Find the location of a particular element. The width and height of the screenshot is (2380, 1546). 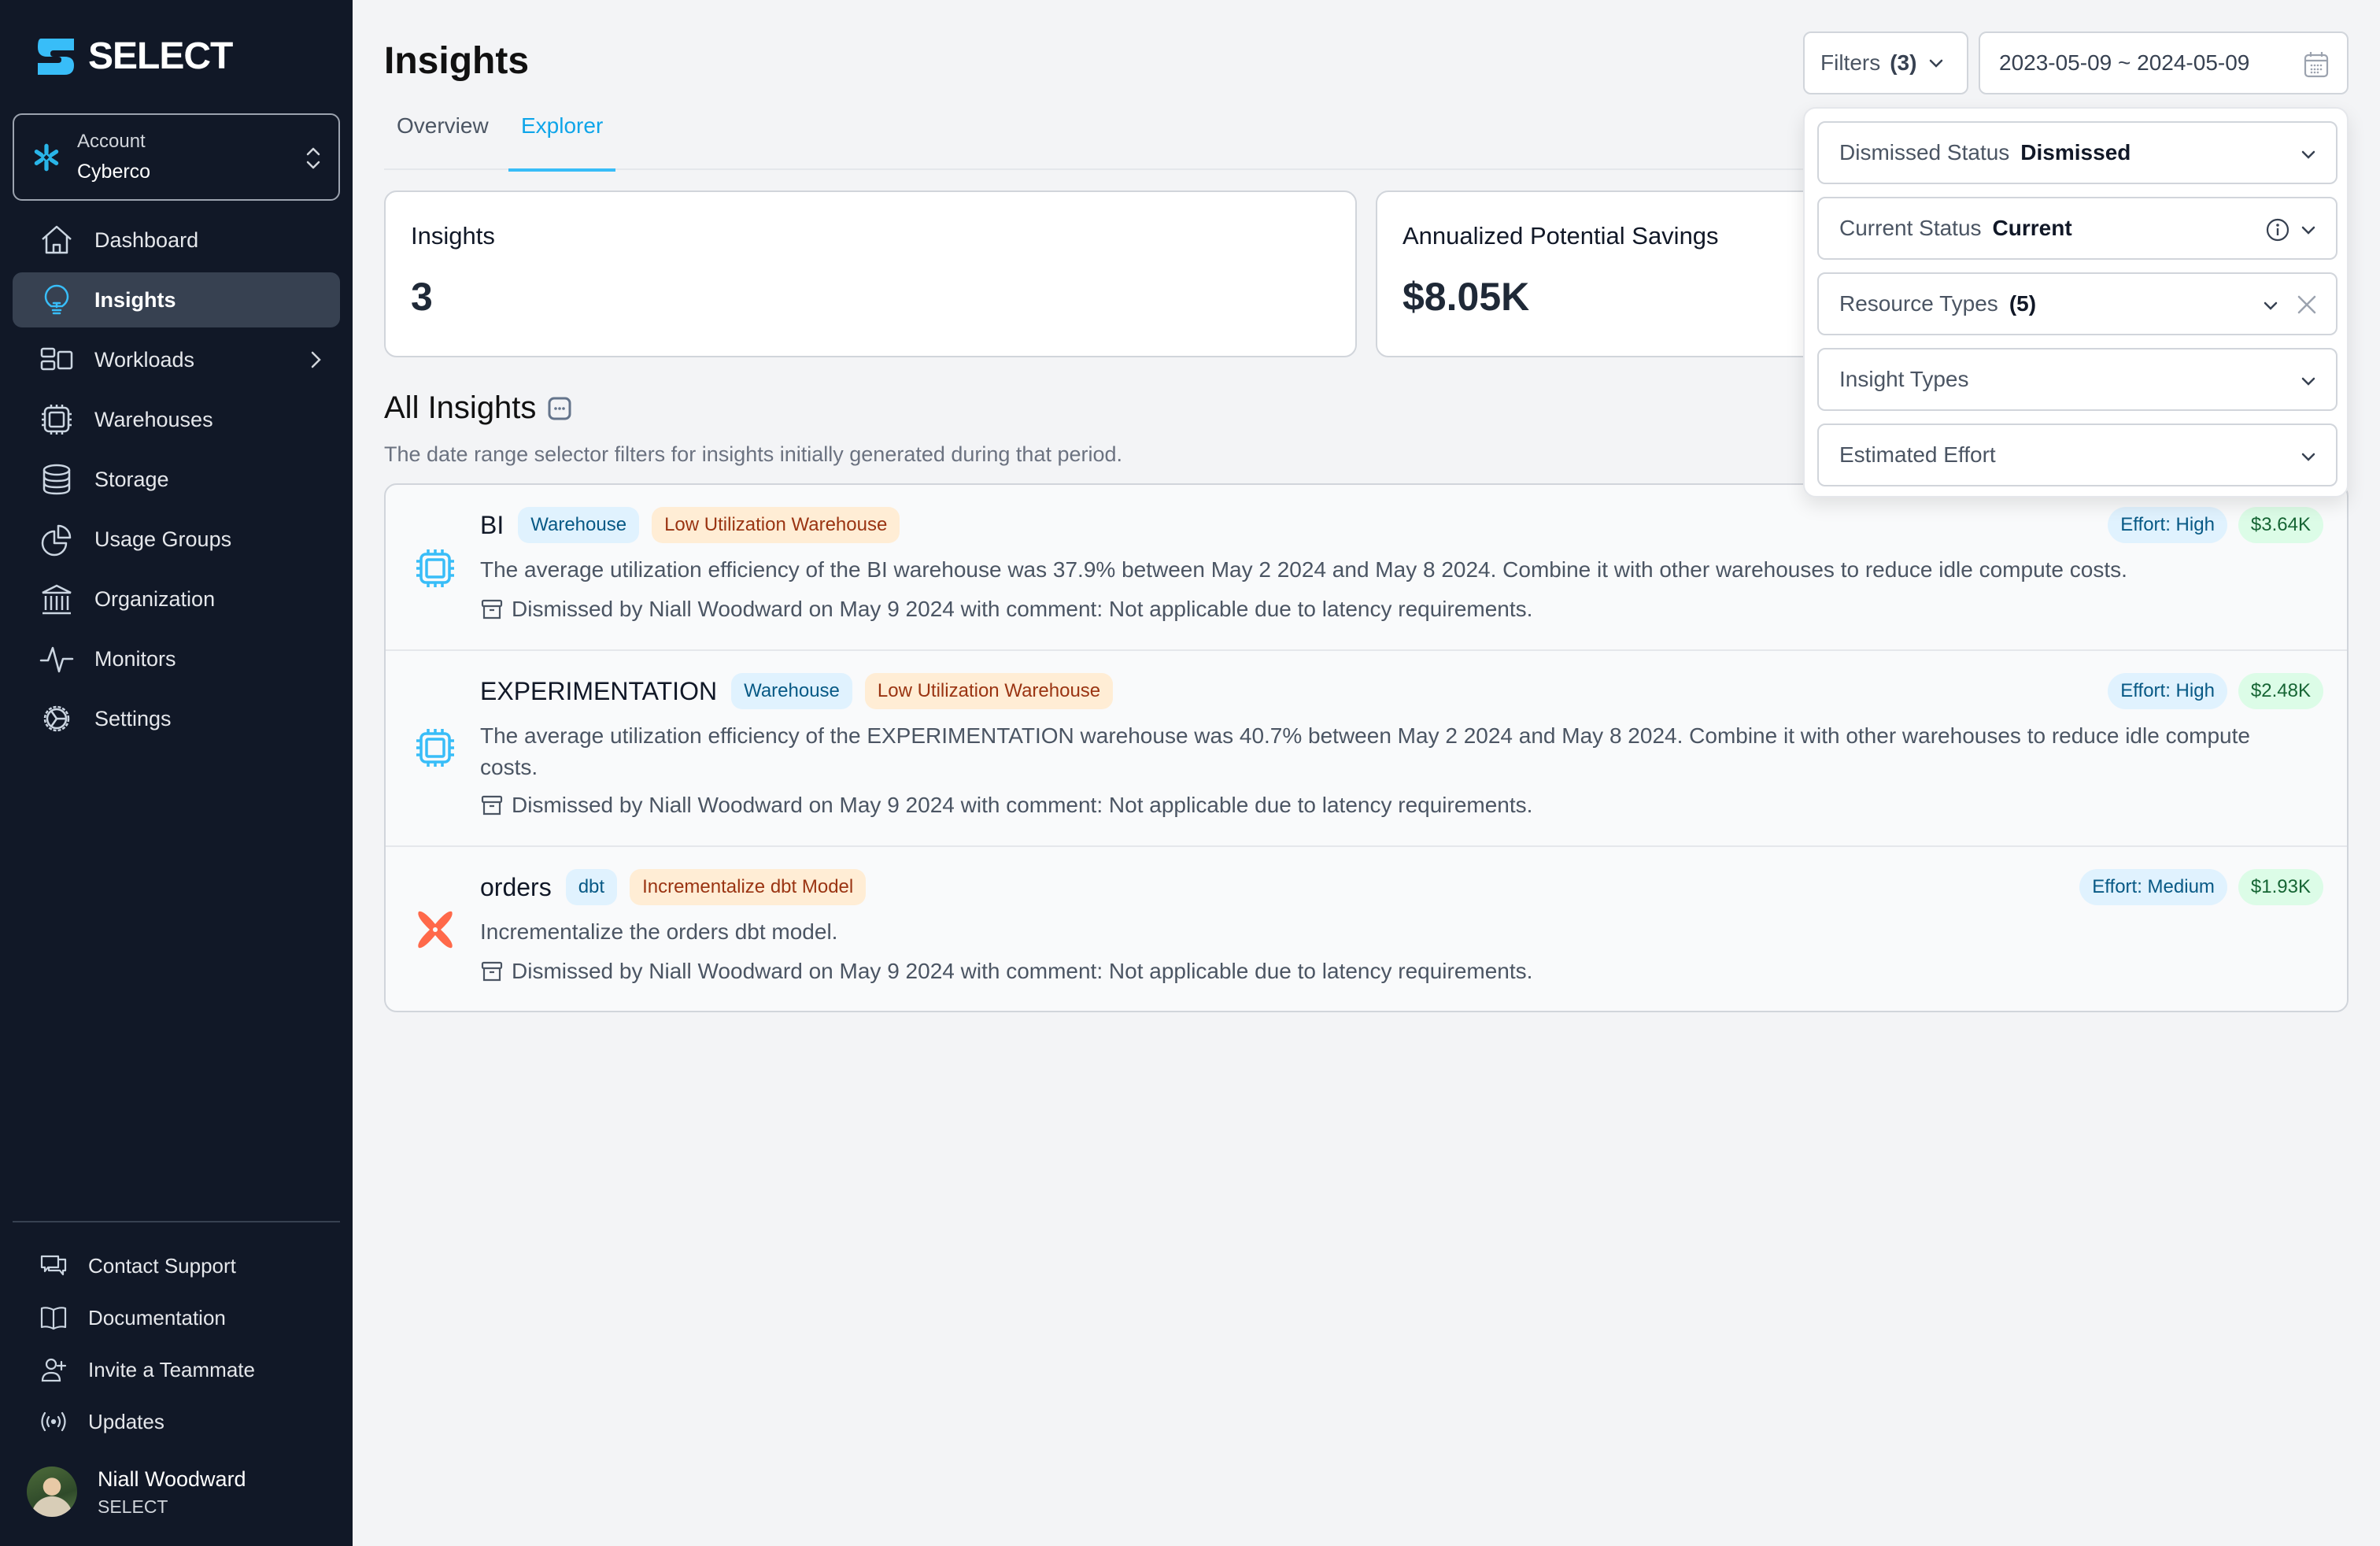

pulse-icon is located at coordinates (56, 659).